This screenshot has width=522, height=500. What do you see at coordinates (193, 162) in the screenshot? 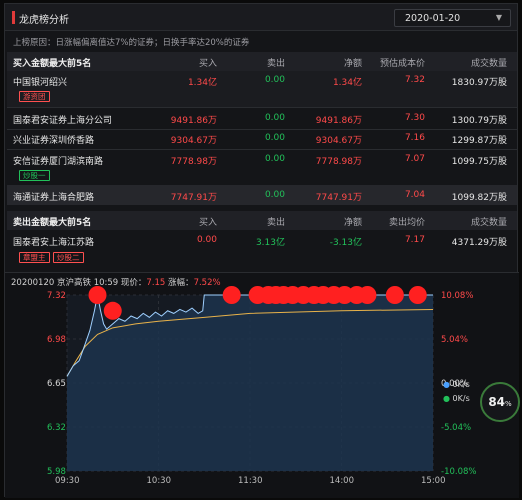
I see `buy-amount: 7778.98万` at bounding box center [193, 162].